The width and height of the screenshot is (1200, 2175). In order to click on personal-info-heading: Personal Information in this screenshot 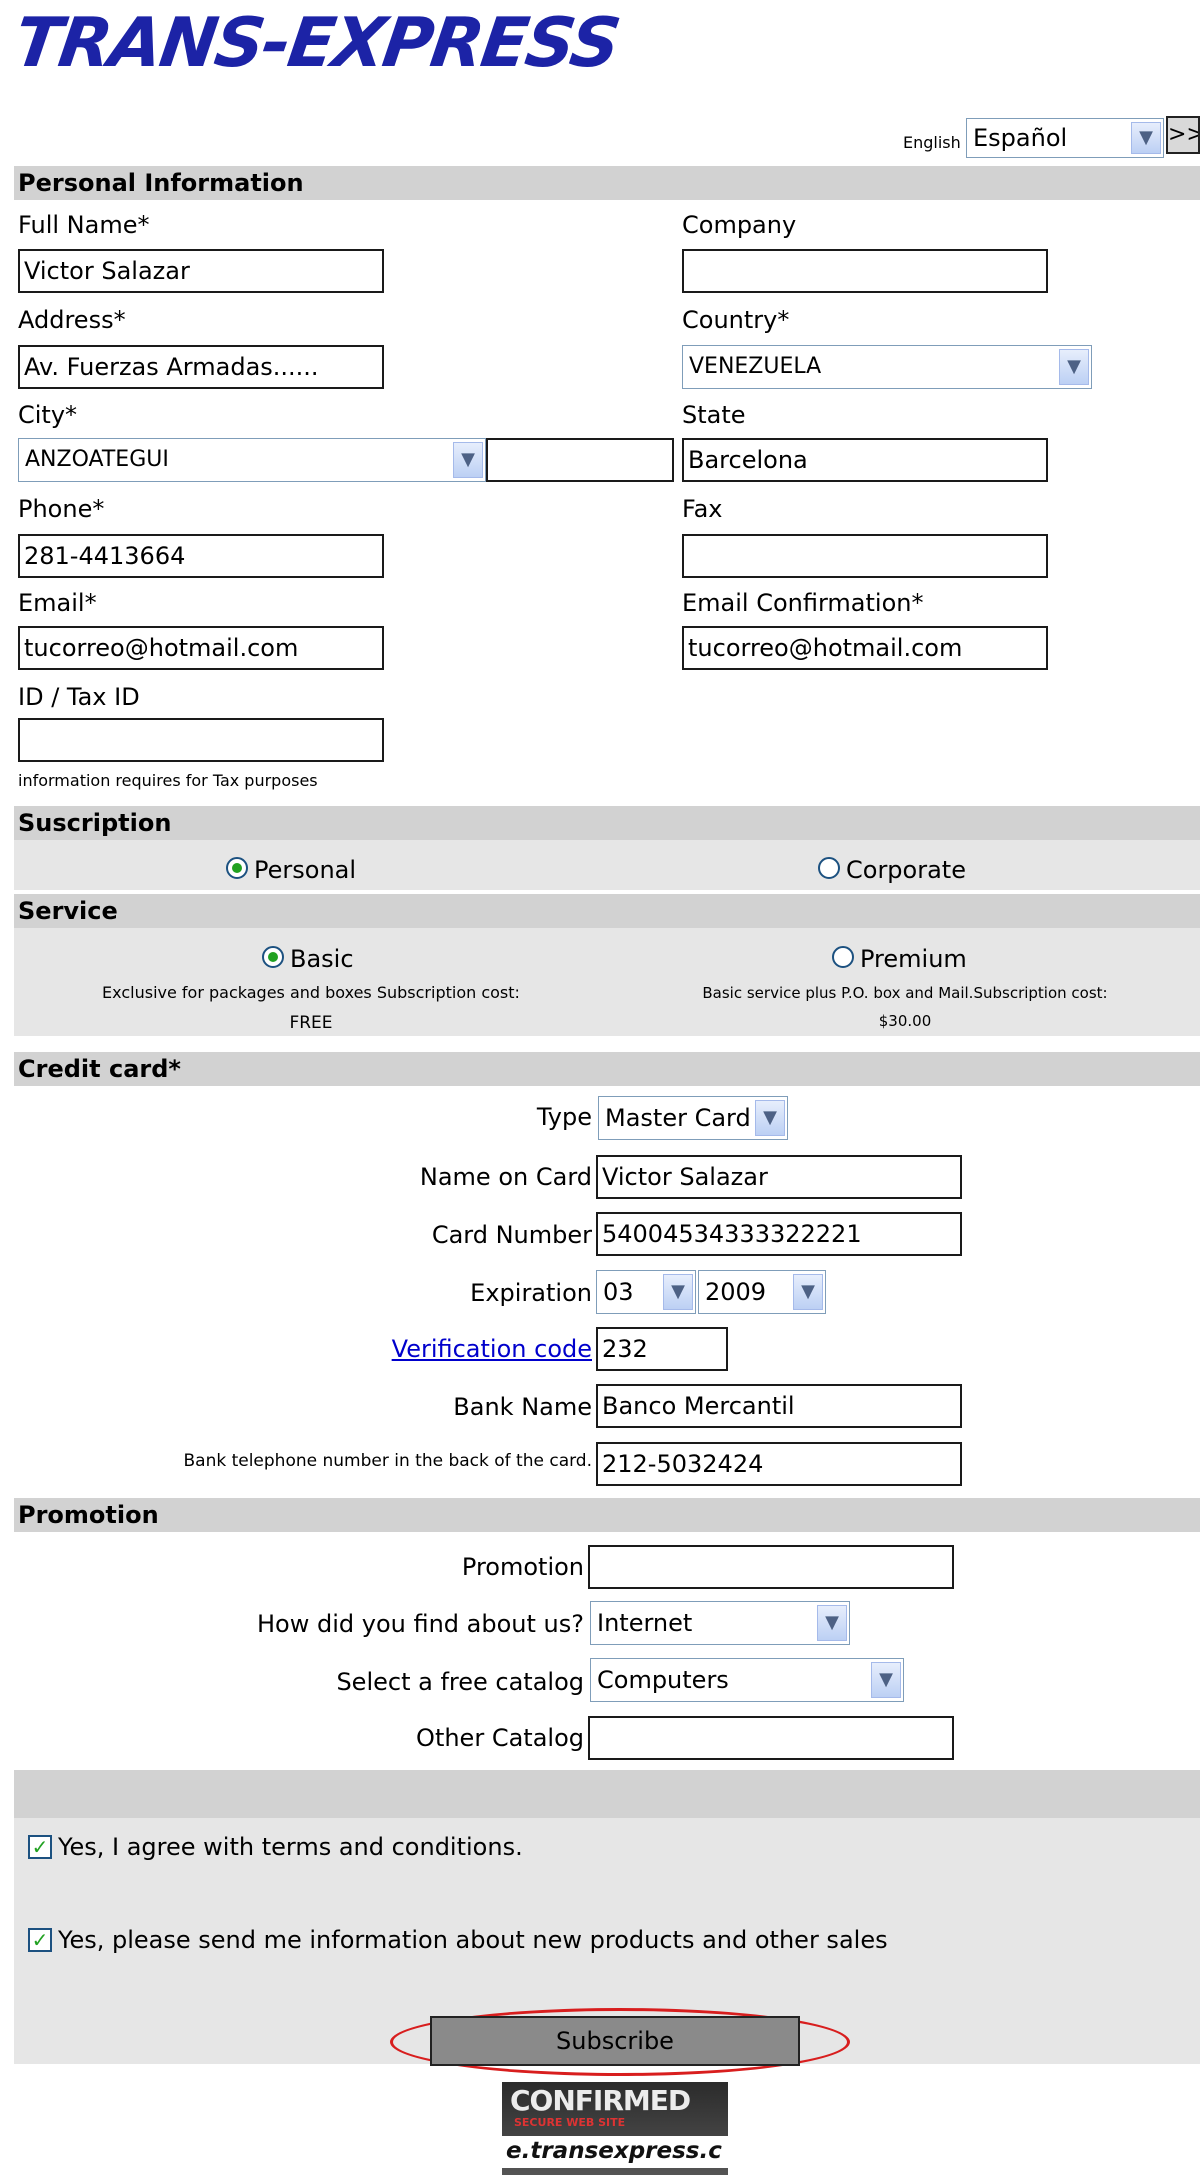, I will do `click(607, 183)`.